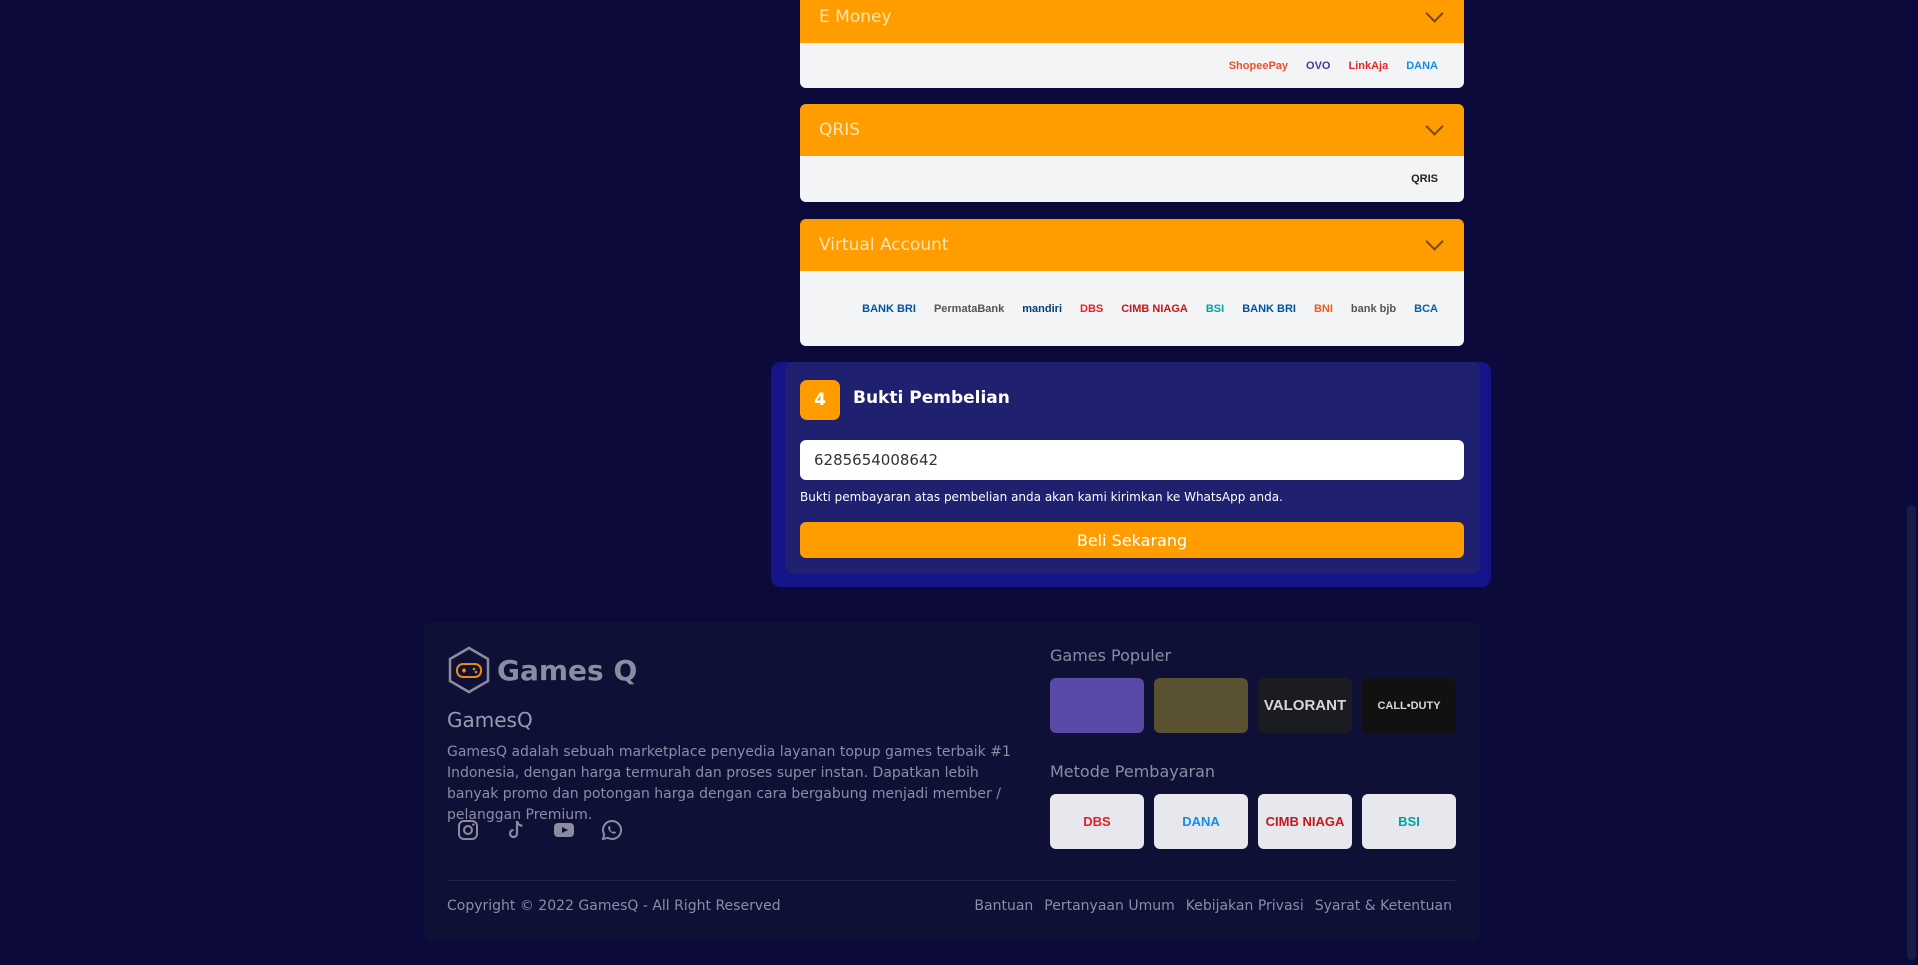 This screenshot has width=1918, height=965. Describe the element at coordinates (1253, 821) in the screenshot. I see `payment-methods-list: DBS DANA CIMB NIAGA BSI` at that location.